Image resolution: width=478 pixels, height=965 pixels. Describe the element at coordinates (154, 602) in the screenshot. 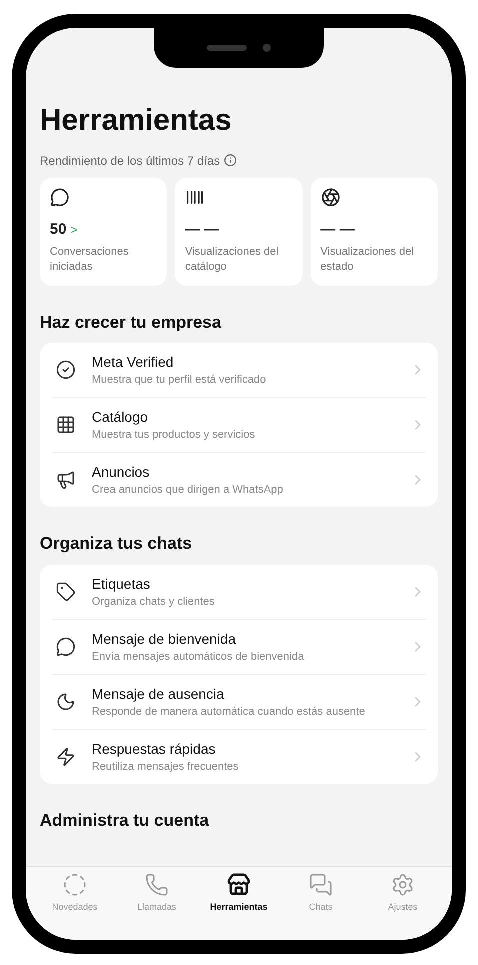

I see `item-subtitle: Organiza chats y clientes` at that location.